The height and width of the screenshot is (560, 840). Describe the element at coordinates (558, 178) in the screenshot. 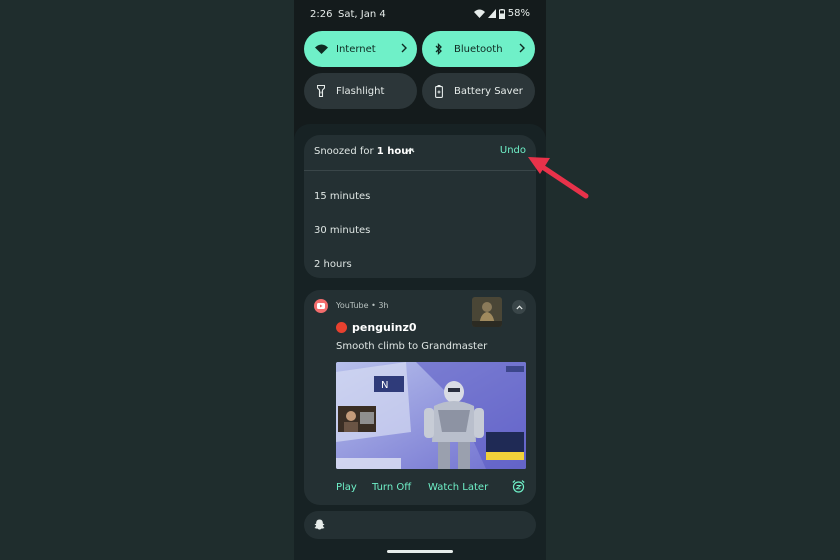

I see `red-arrow-annotation` at that location.